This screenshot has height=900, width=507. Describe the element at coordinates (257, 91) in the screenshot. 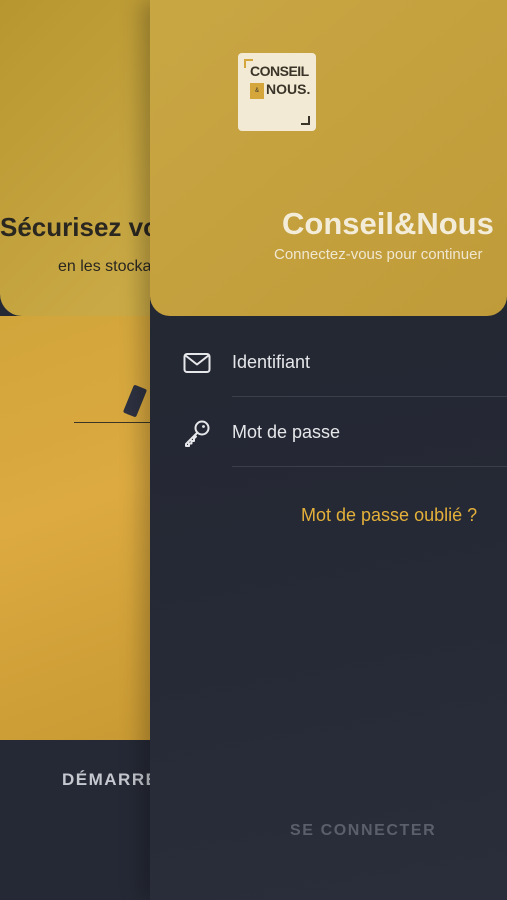

I see `logo-badge: &` at that location.